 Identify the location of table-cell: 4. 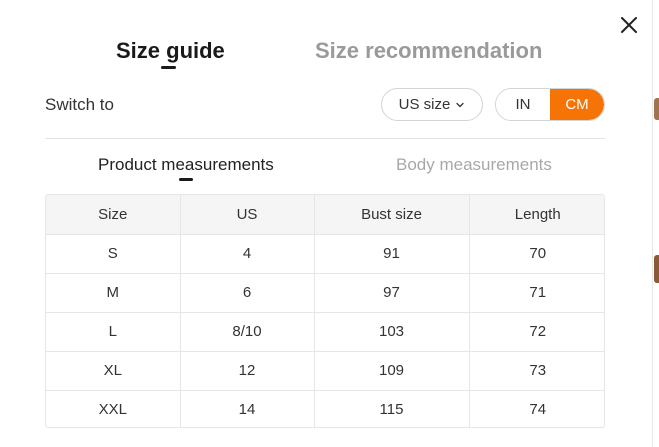
(247, 253).